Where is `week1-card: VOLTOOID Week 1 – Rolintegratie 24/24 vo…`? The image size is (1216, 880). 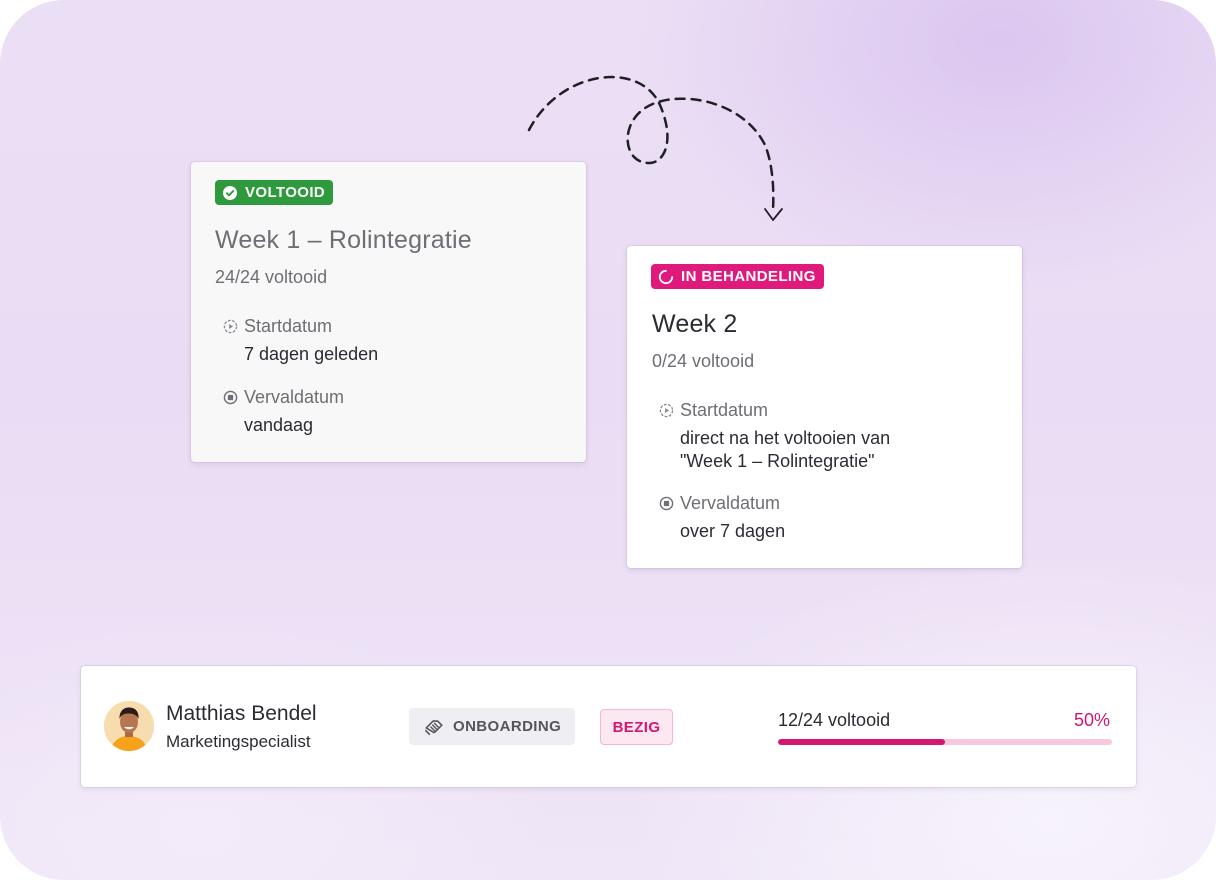 week1-card: VOLTOOID Week 1 – Rolintegratie 24/24 vo… is located at coordinates (388, 312).